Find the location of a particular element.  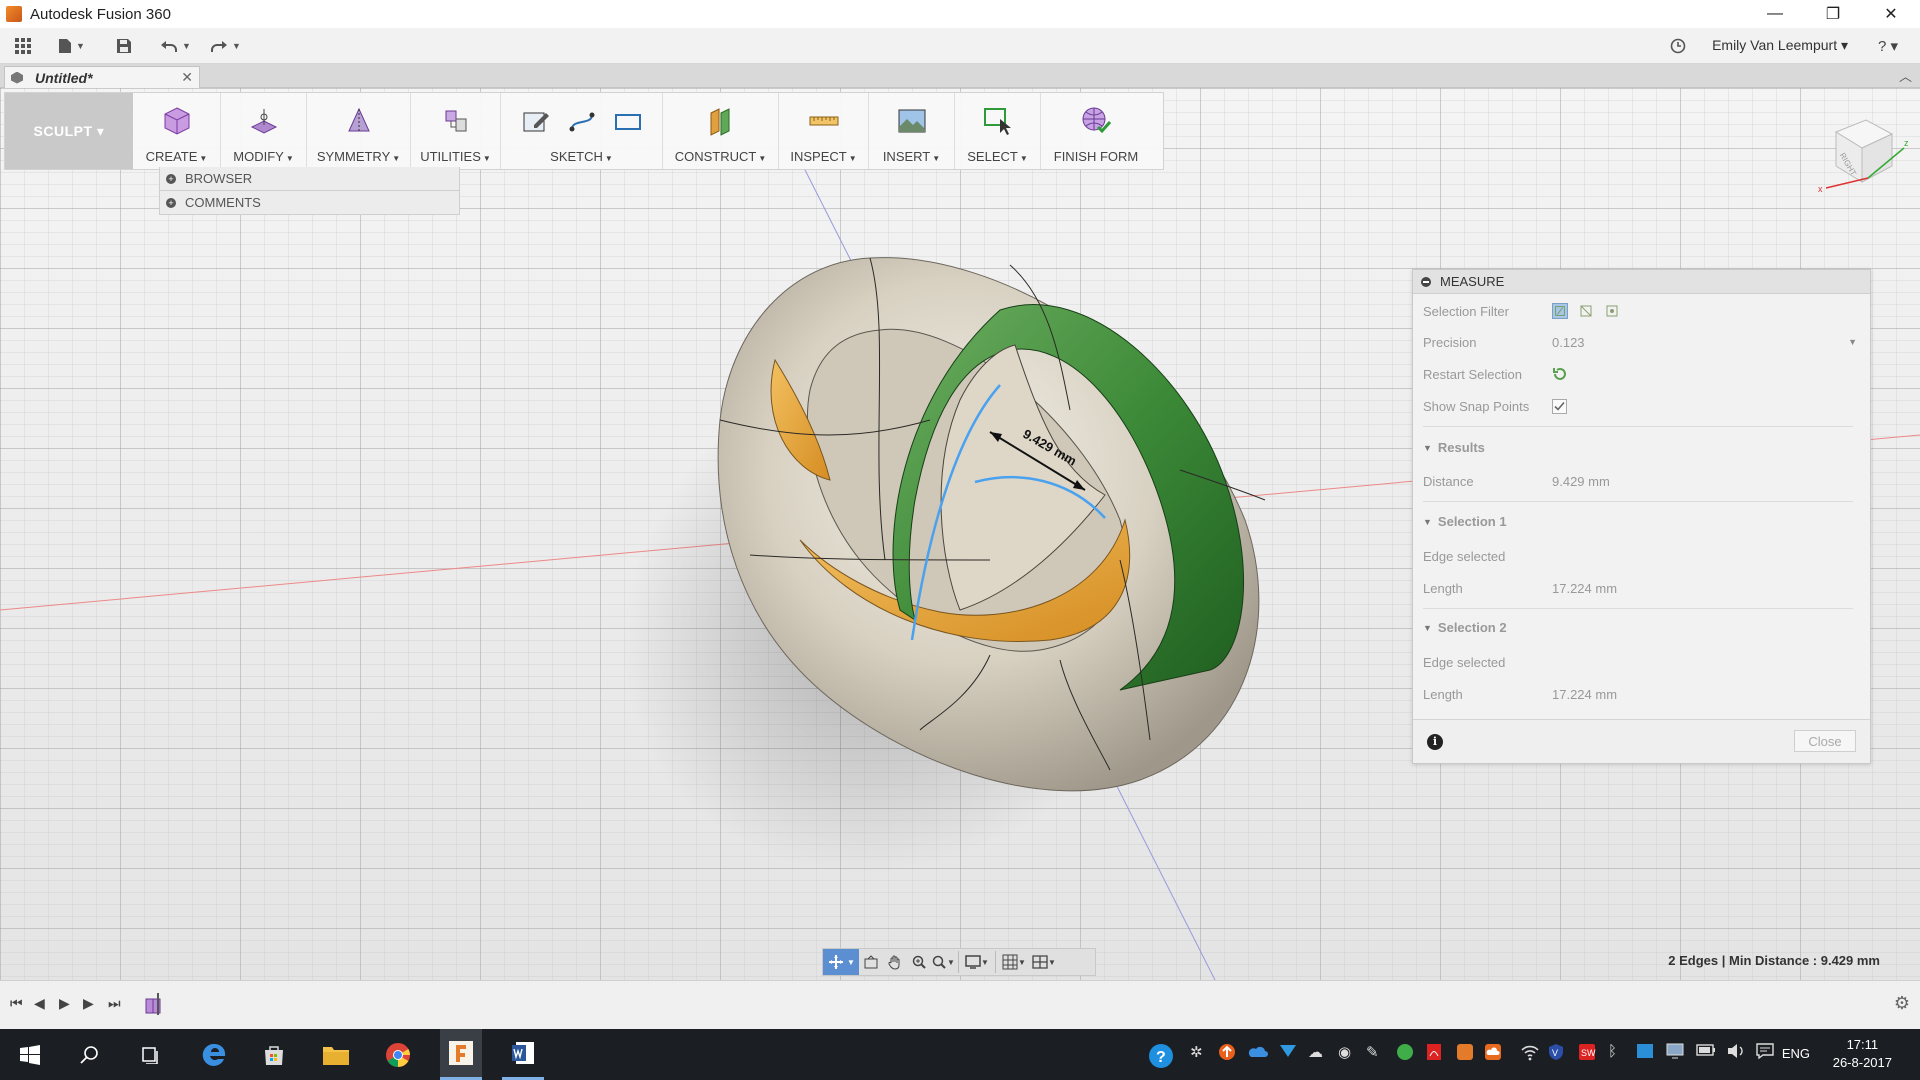

modify-group: MODIFY ▼ is located at coordinates (264, 131).